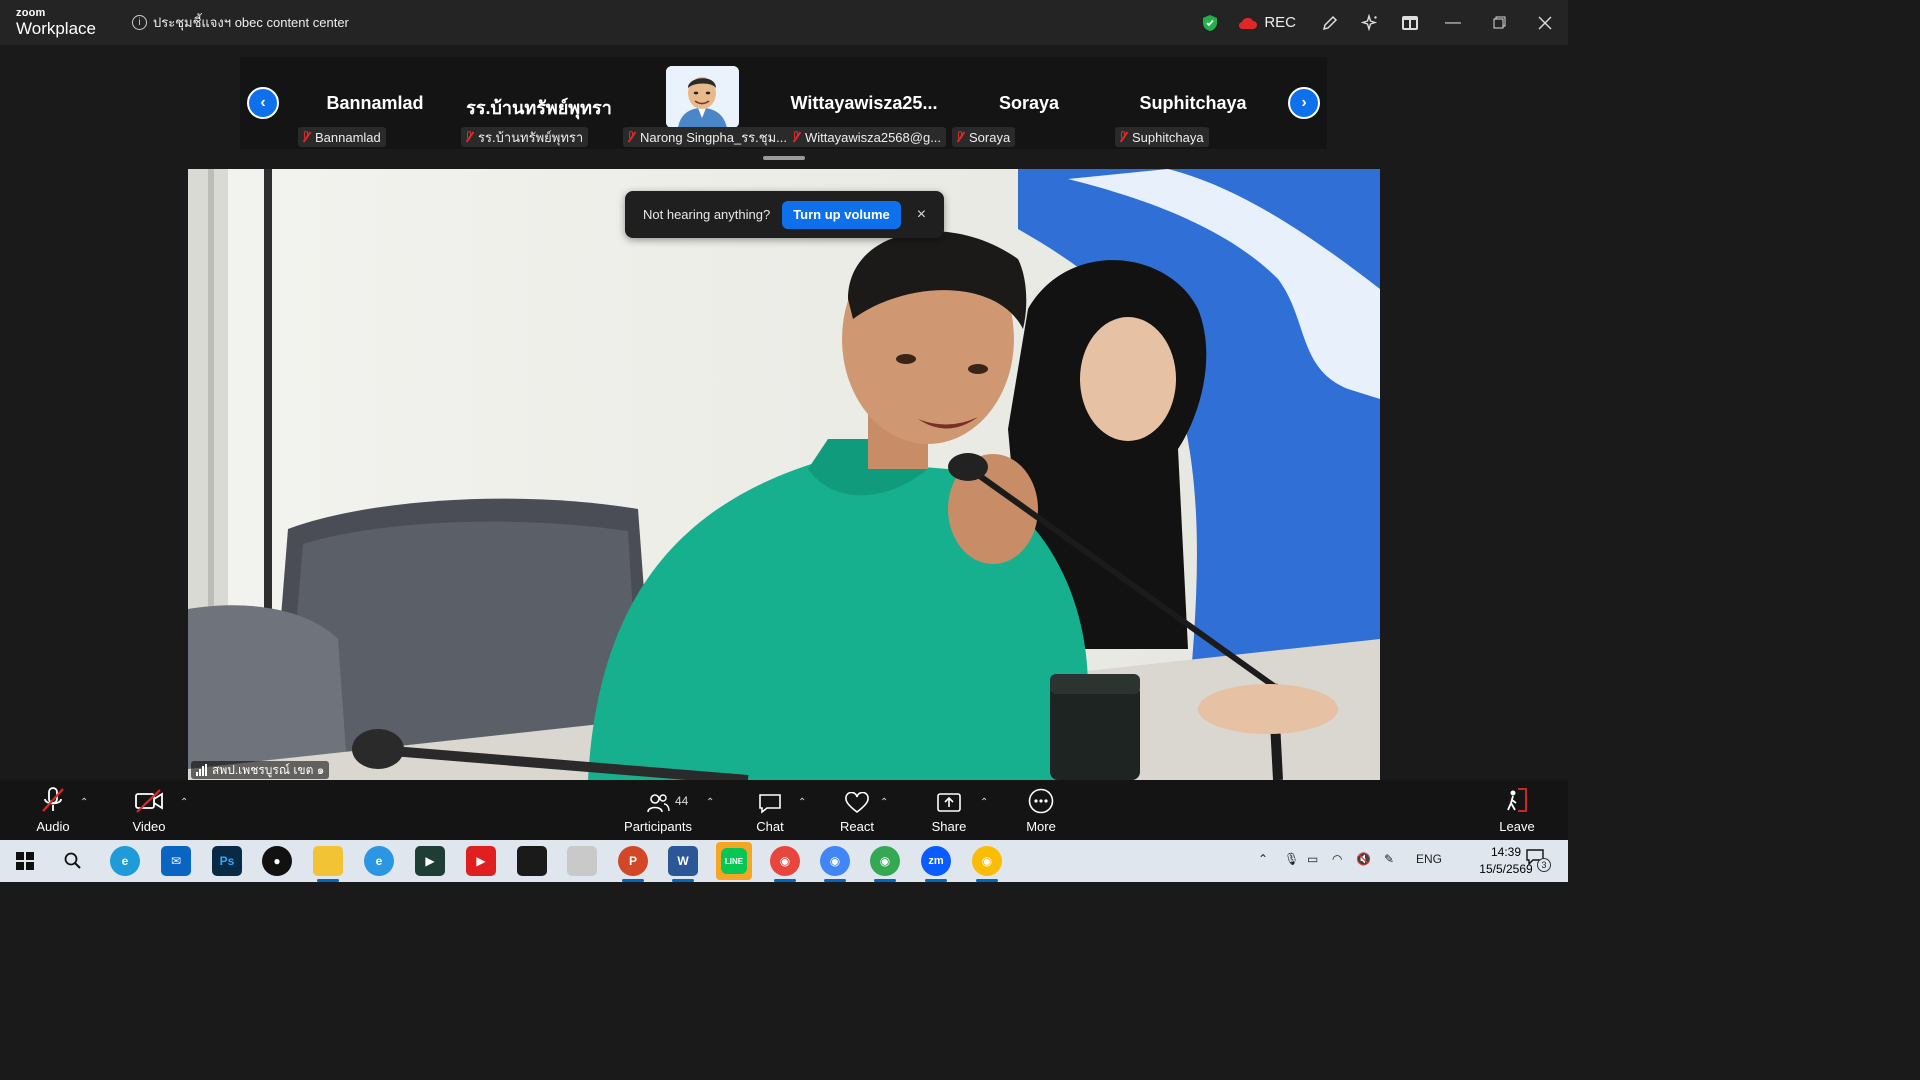 This screenshot has width=1920, height=1080. I want to click on notification-icon: 3, so click(1538, 860).